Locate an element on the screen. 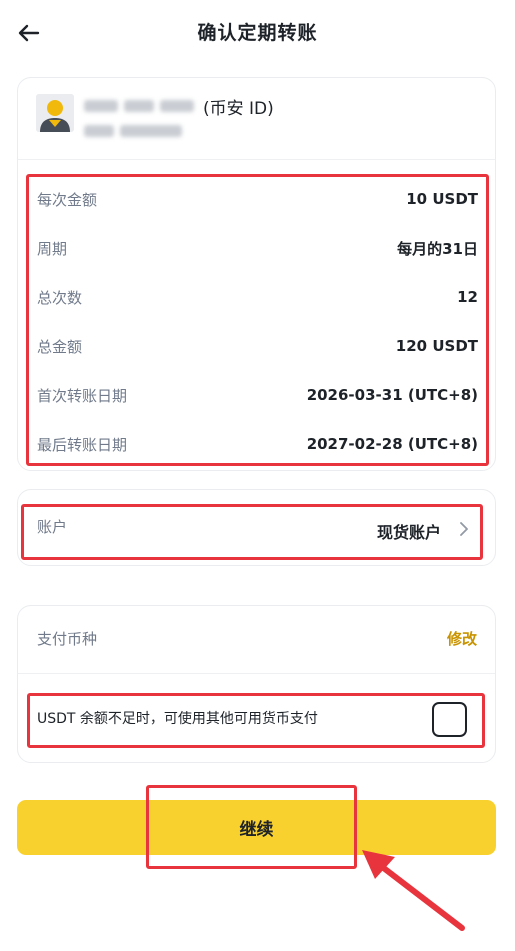 This screenshot has height=951, width=515. recipient-name: (币安 ID) is located at coordinates (179, 106).